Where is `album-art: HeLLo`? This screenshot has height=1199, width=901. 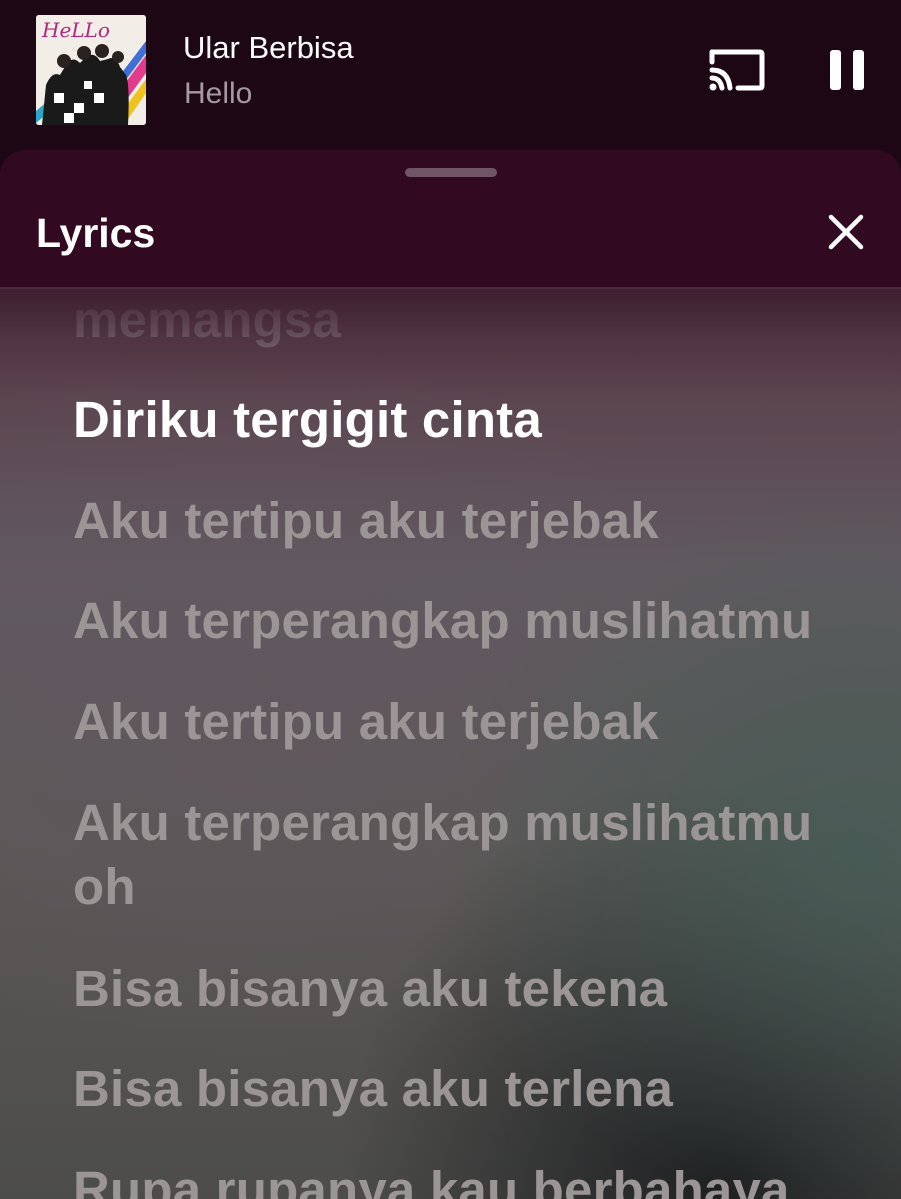
album-art: HeLLo is located at coordinates (91, 70).